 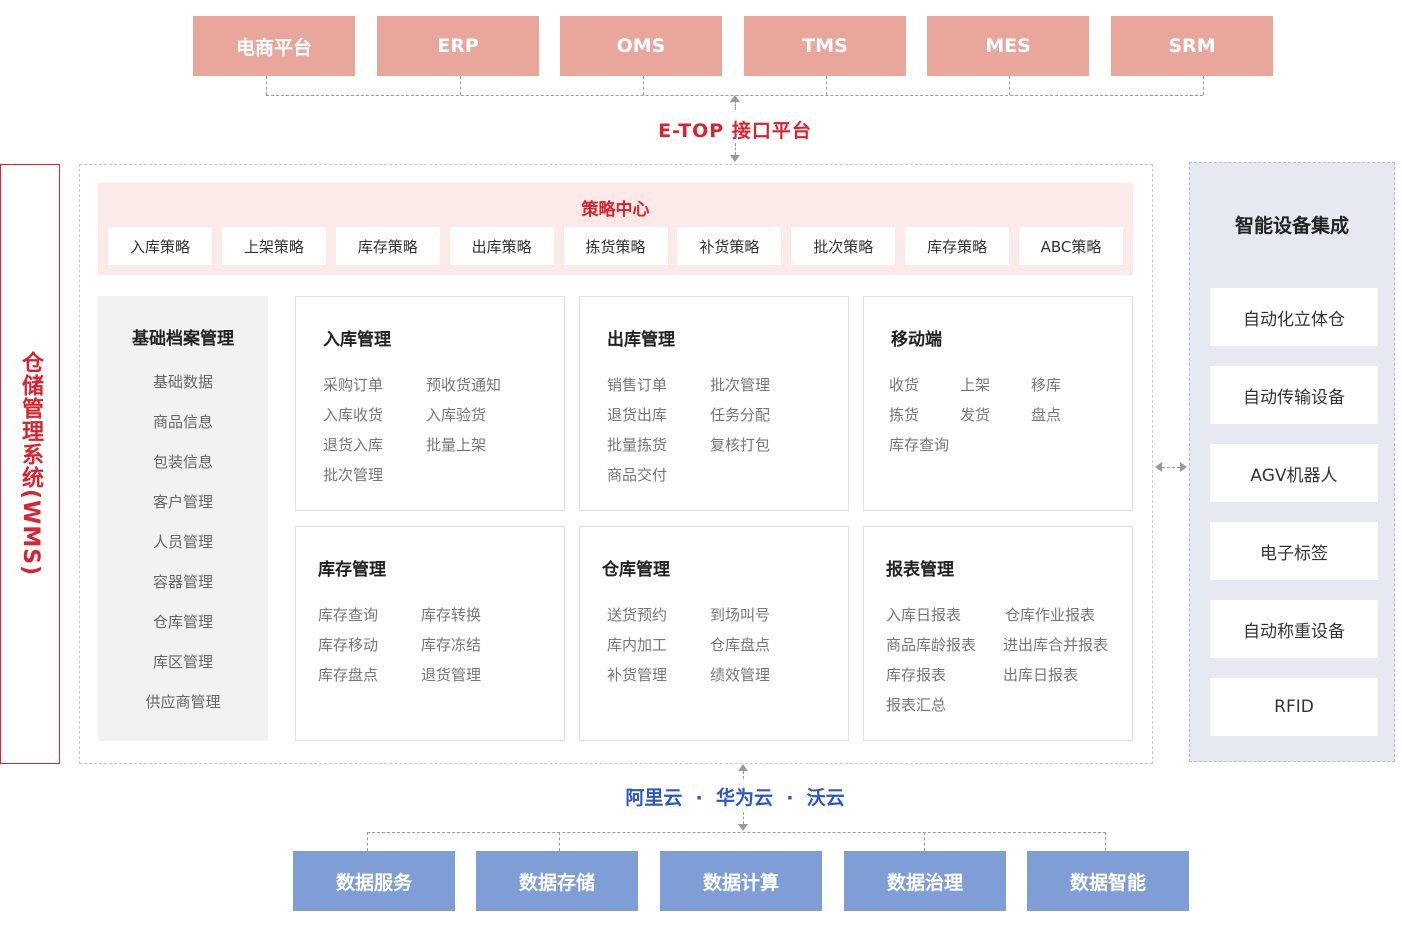 I want to click on basic-archive-item: 人员管理, so click(x=182, y=542).